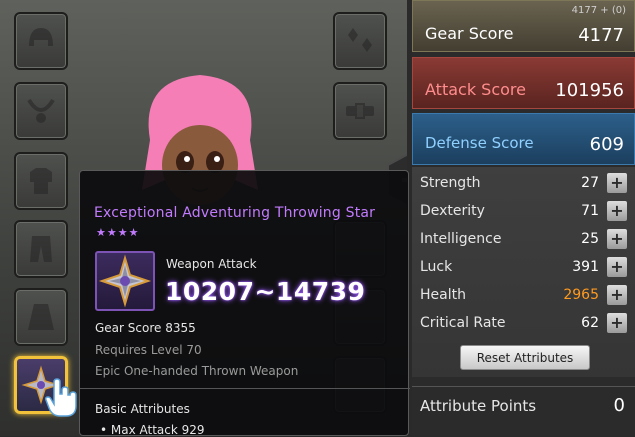  I want to click on pants-icon, so click(41, 249).